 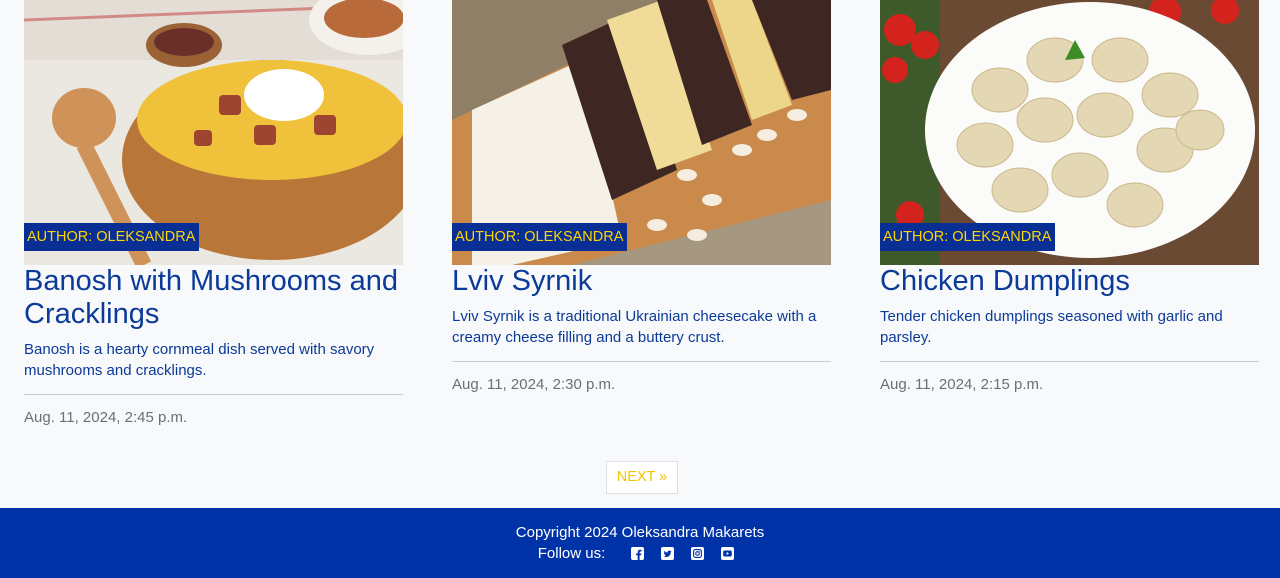 I want to click on recipe-title: Chicken Dumplings, so click(x=1069, y=281).